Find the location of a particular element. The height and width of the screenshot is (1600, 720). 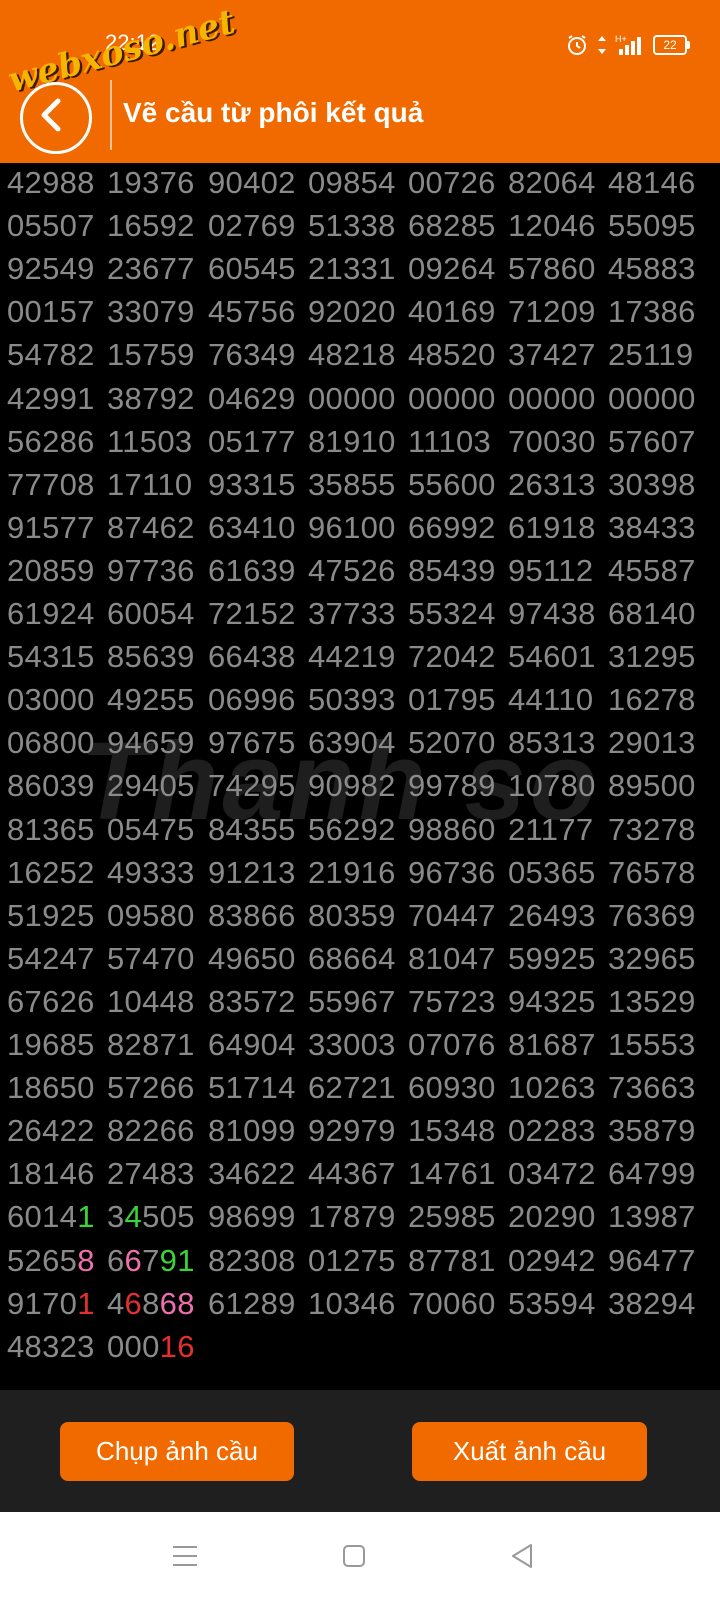

grid-cell: 96477 is located at coordinates (652, 1260).